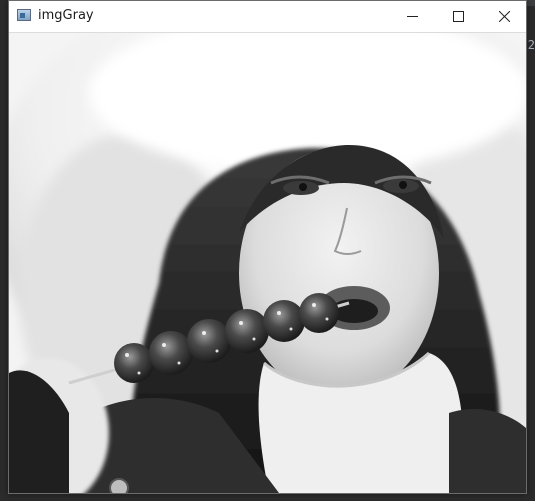 This screenshot has height=501, width=535. Describe the element at coordinates (24, 15) in the screenshot. I see `app-window-icon` at that location.